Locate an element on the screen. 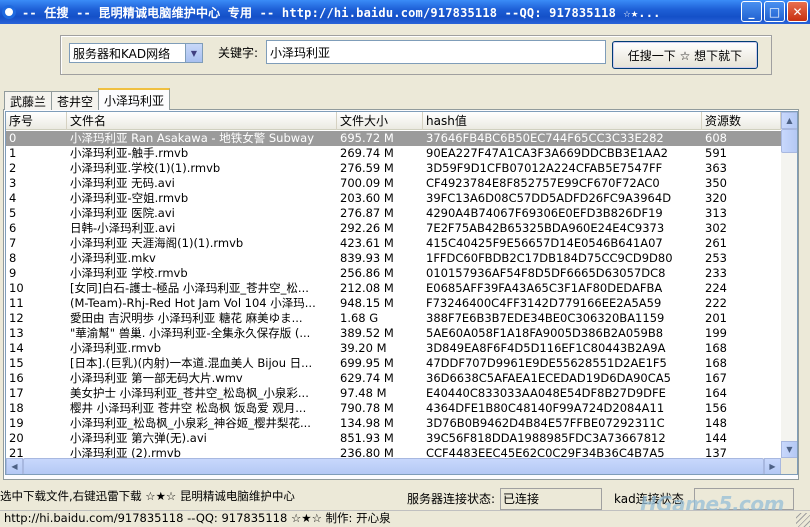 The width and height of the screenshot is (810, 527). horizontal-scroll-thumb is located at coordinates (393, 466).